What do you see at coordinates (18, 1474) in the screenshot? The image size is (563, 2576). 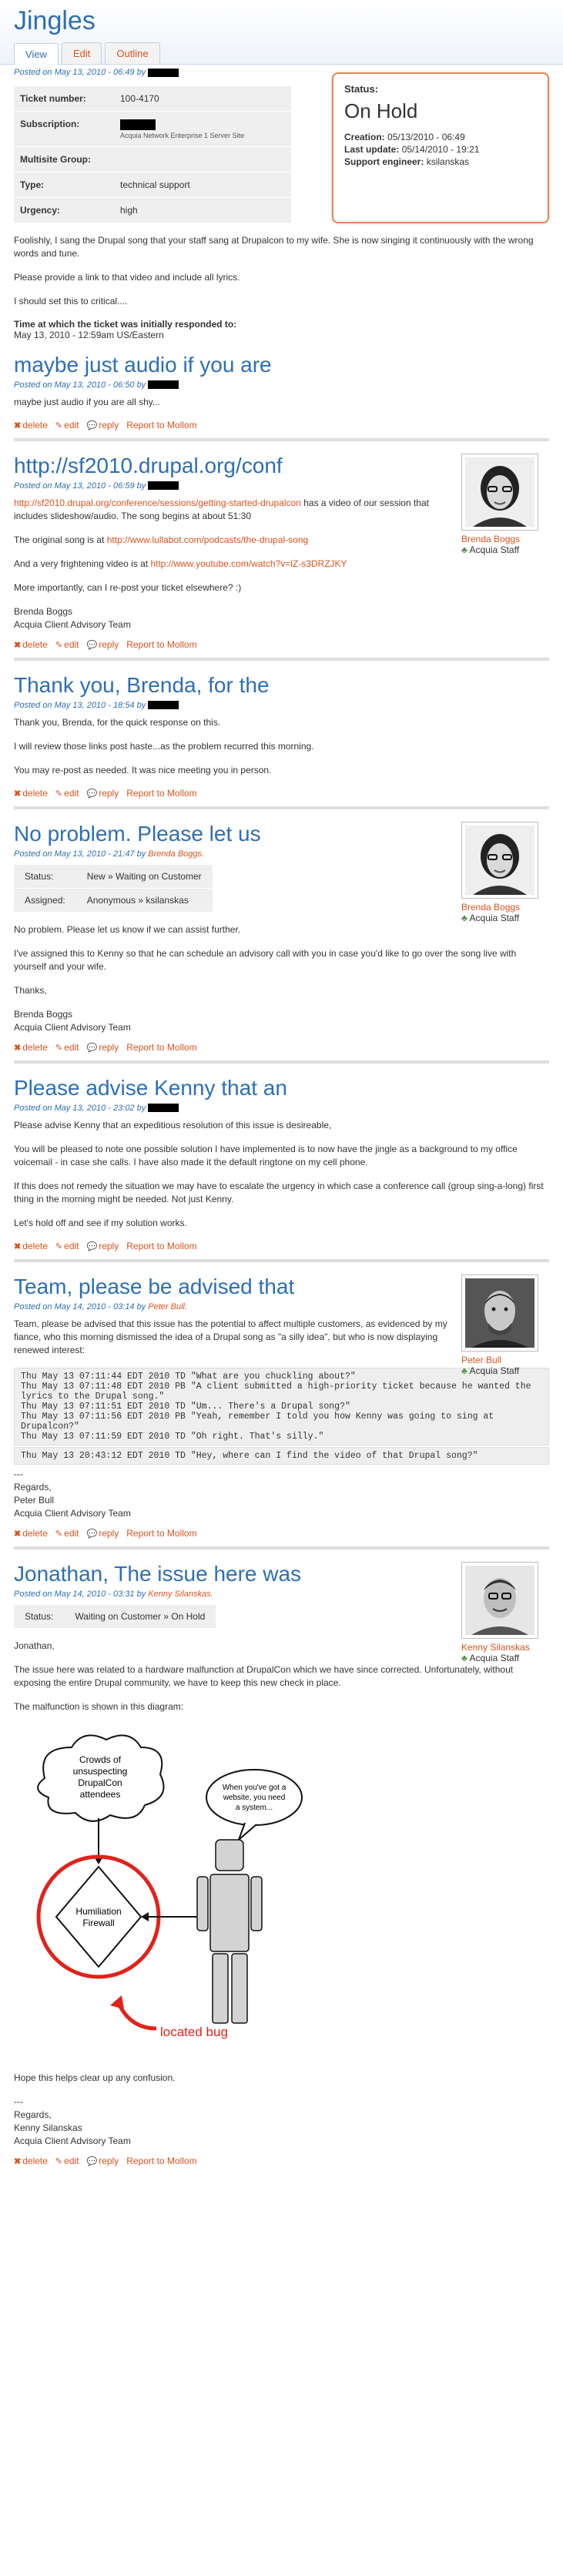 I see `signature-dashes: ---` at bounding box center [18, 1474].